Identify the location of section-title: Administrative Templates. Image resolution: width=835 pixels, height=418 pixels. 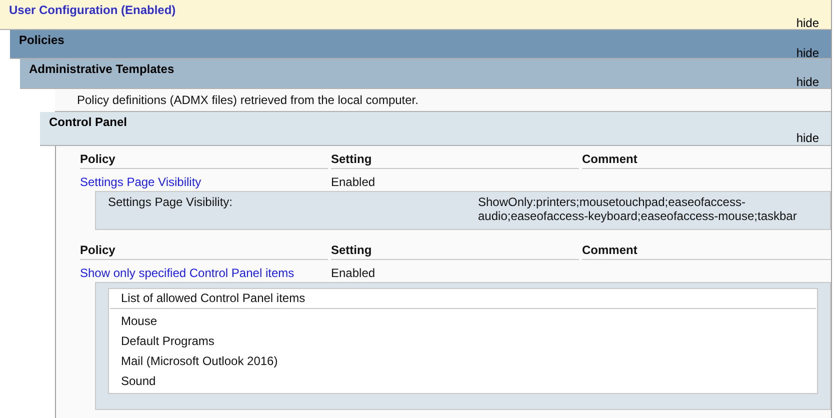
(102, 68).